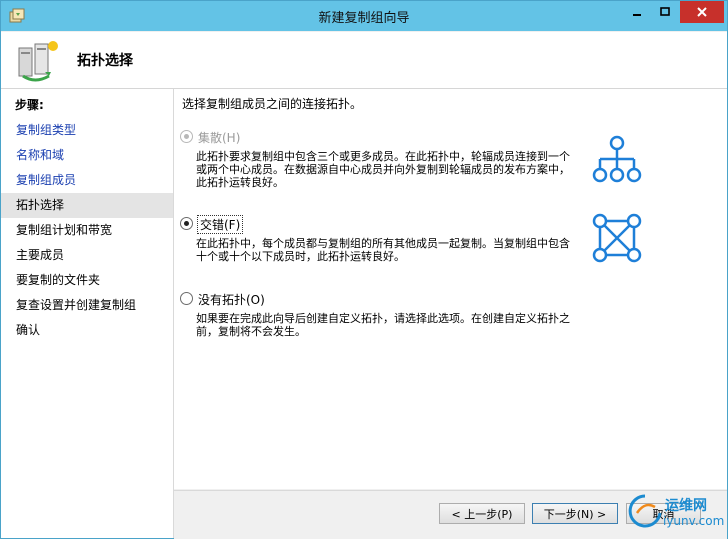 The width and height of the screenshot is (728, 539). Describe the element at coordinates (364, 60) in the screenshot. I see `wizard-header: 拓扑选择` at that location.